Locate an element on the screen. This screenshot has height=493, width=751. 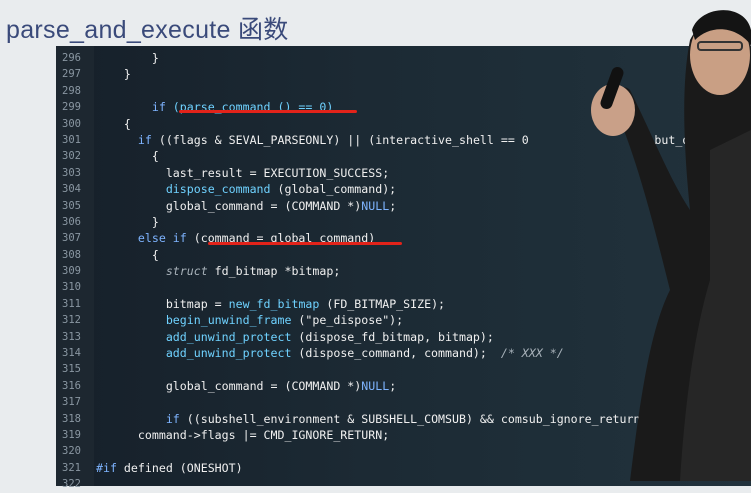
code-line: 302 { is located at coordinates (403, 156).